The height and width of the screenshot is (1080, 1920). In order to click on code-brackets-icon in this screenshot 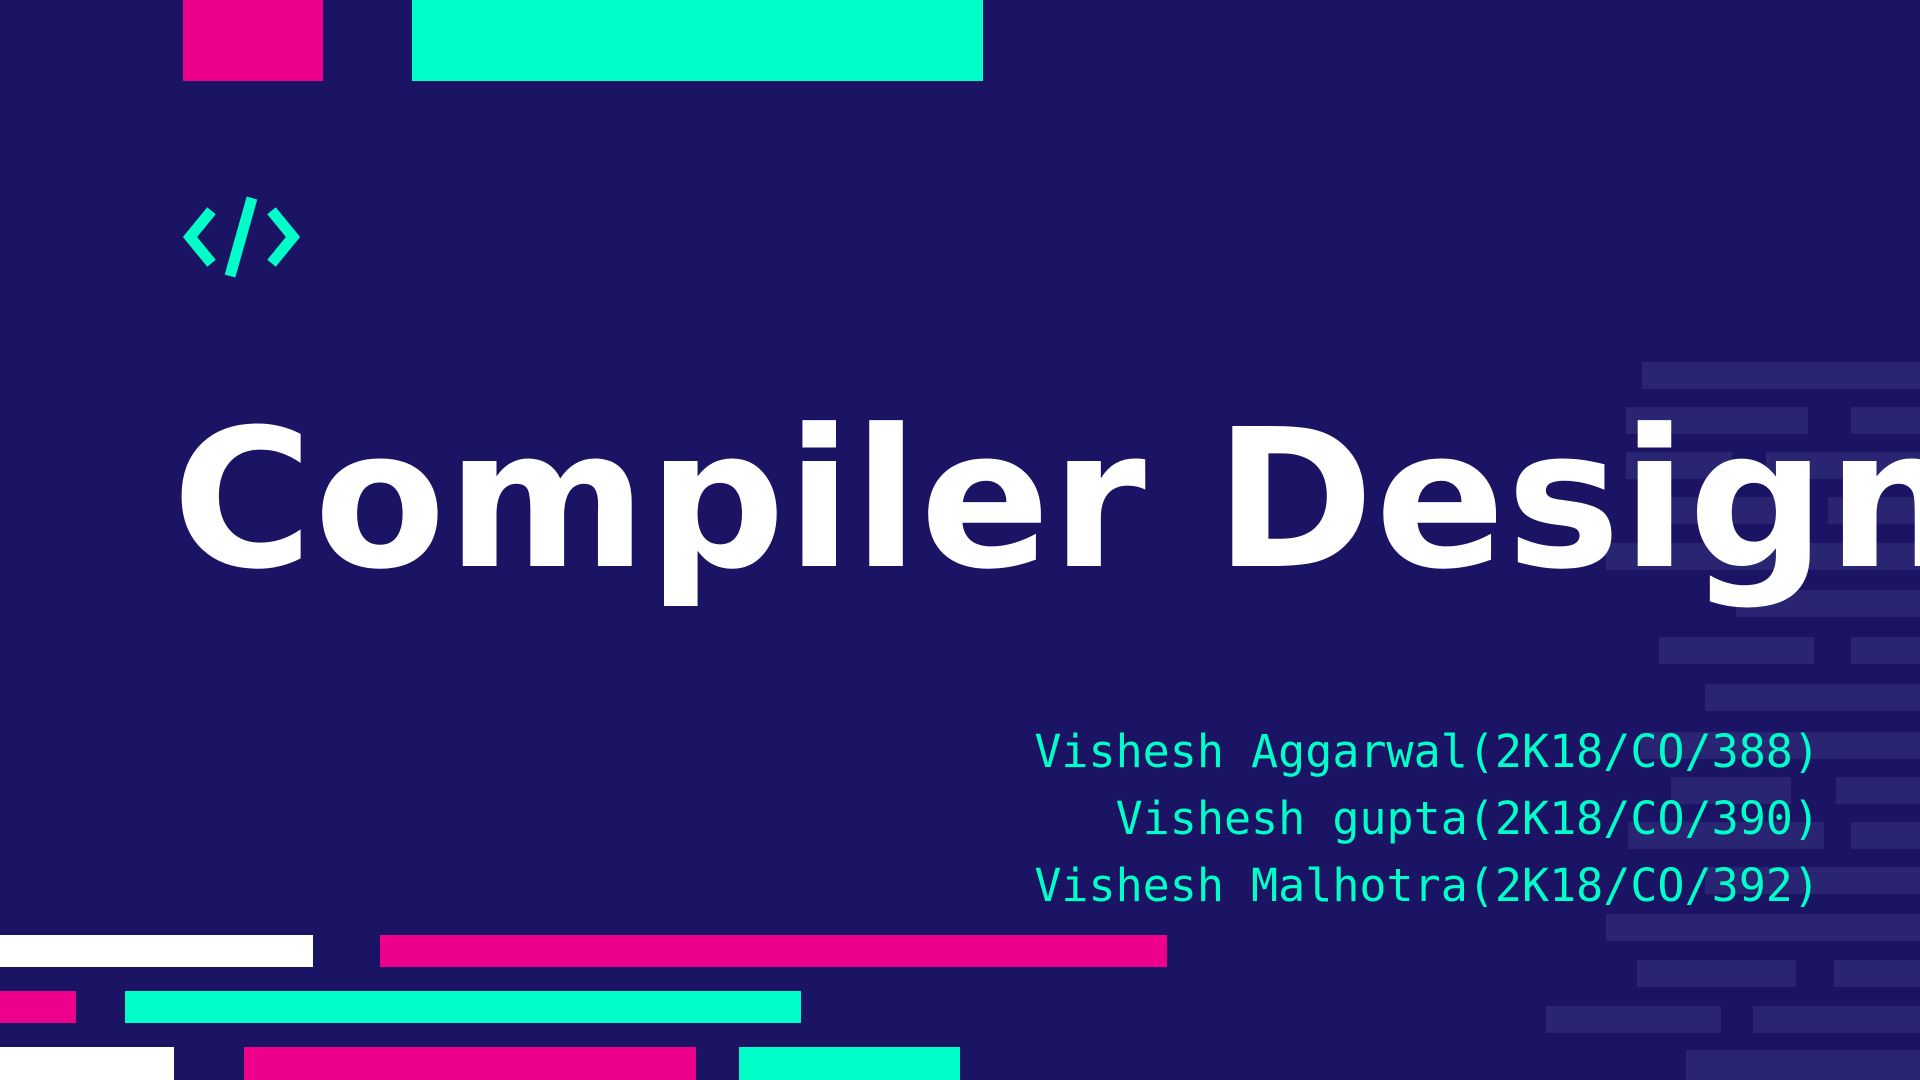, I will do `click(241, 237)`.